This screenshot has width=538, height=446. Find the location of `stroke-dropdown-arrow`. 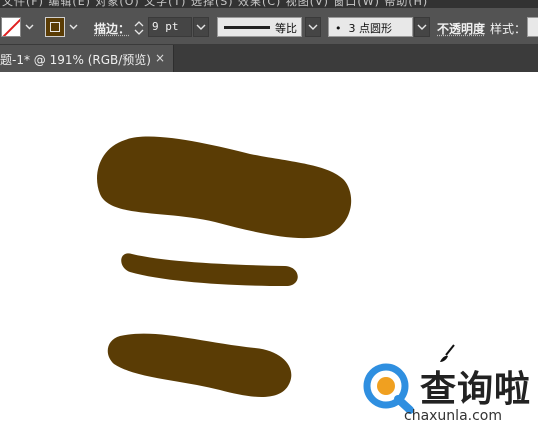

stroke-dropdown-arrow is located at coordinates (73, 27).